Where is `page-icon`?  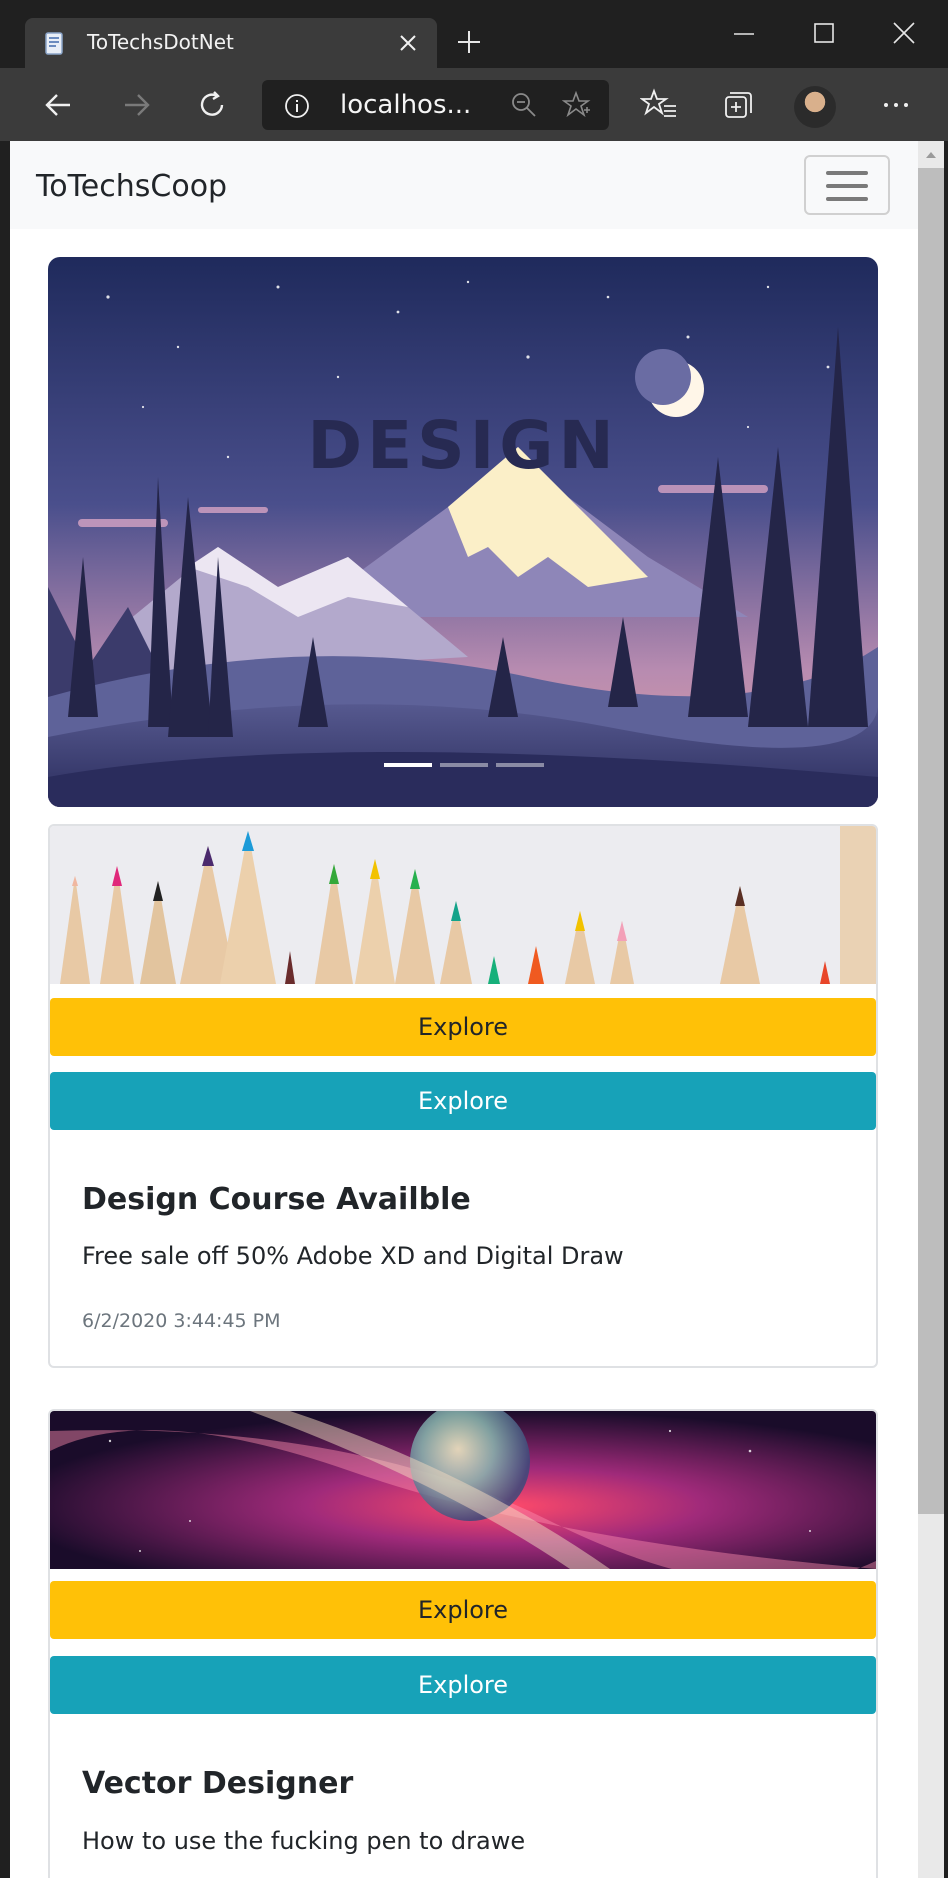
page-icon is located at coordinates (54, 43).